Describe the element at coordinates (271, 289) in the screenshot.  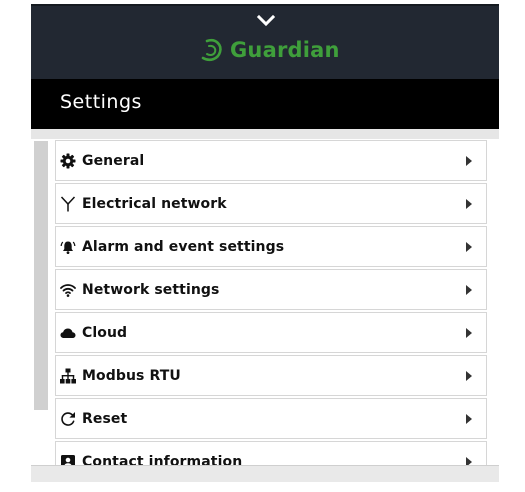
I see `menu-item-network-settings: Network settings` at that location.